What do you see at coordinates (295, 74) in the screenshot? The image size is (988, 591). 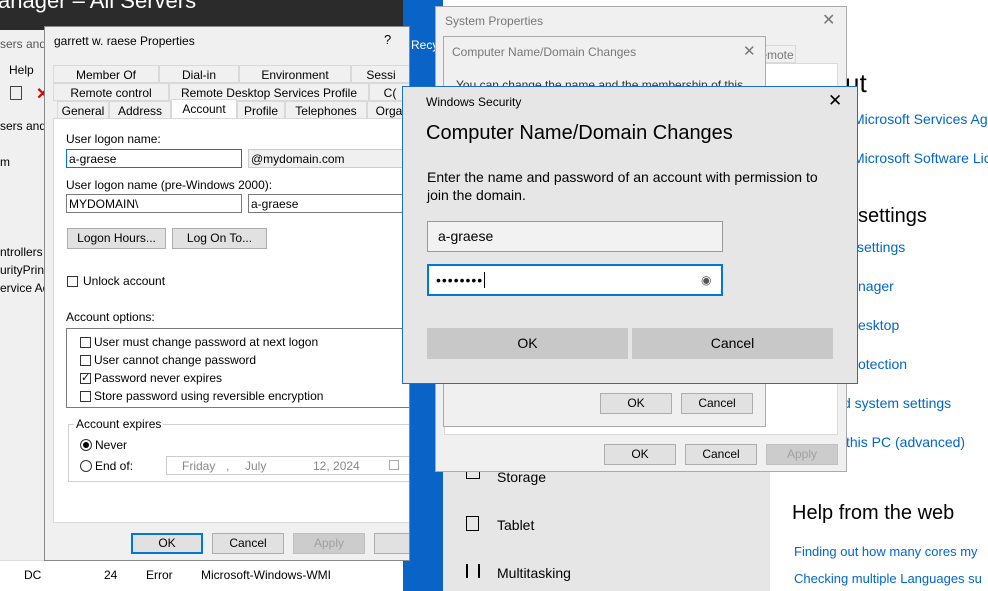 I see `tab-environment: Environment` at bounding box center [295, 74].